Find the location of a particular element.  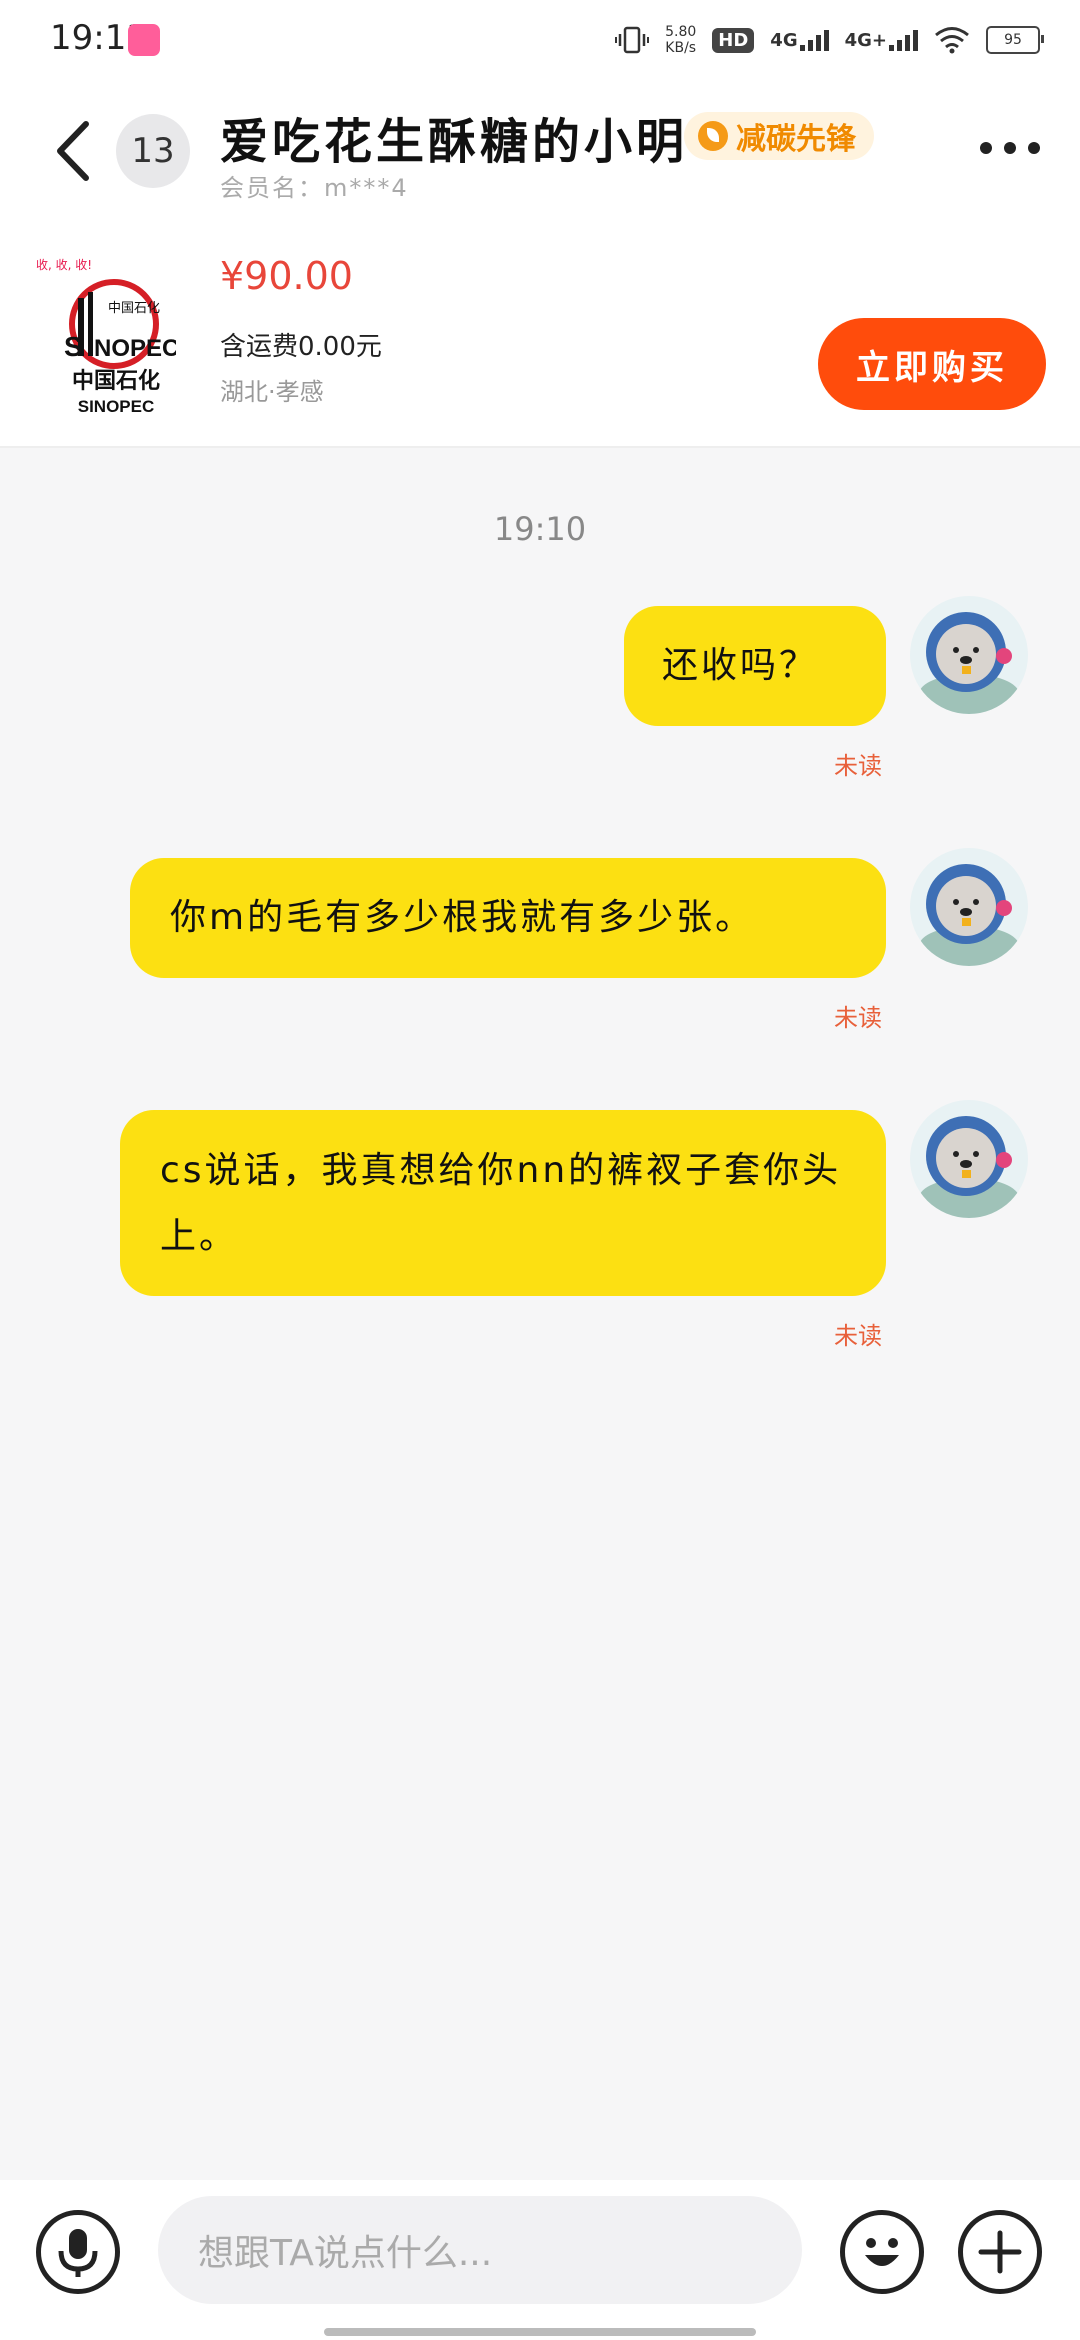

smiley-icon is located at coordinates (882, 2252).